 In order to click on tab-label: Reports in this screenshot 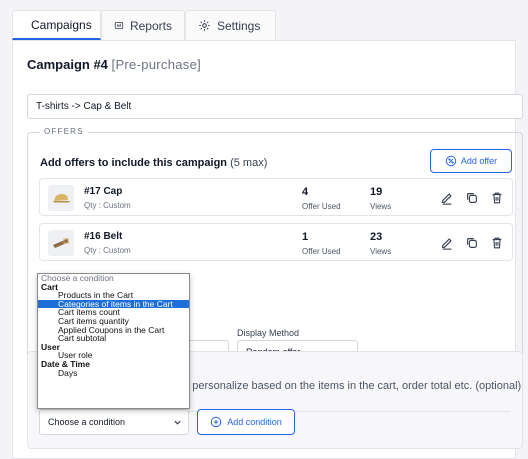, I will do `click(150, 25)`.